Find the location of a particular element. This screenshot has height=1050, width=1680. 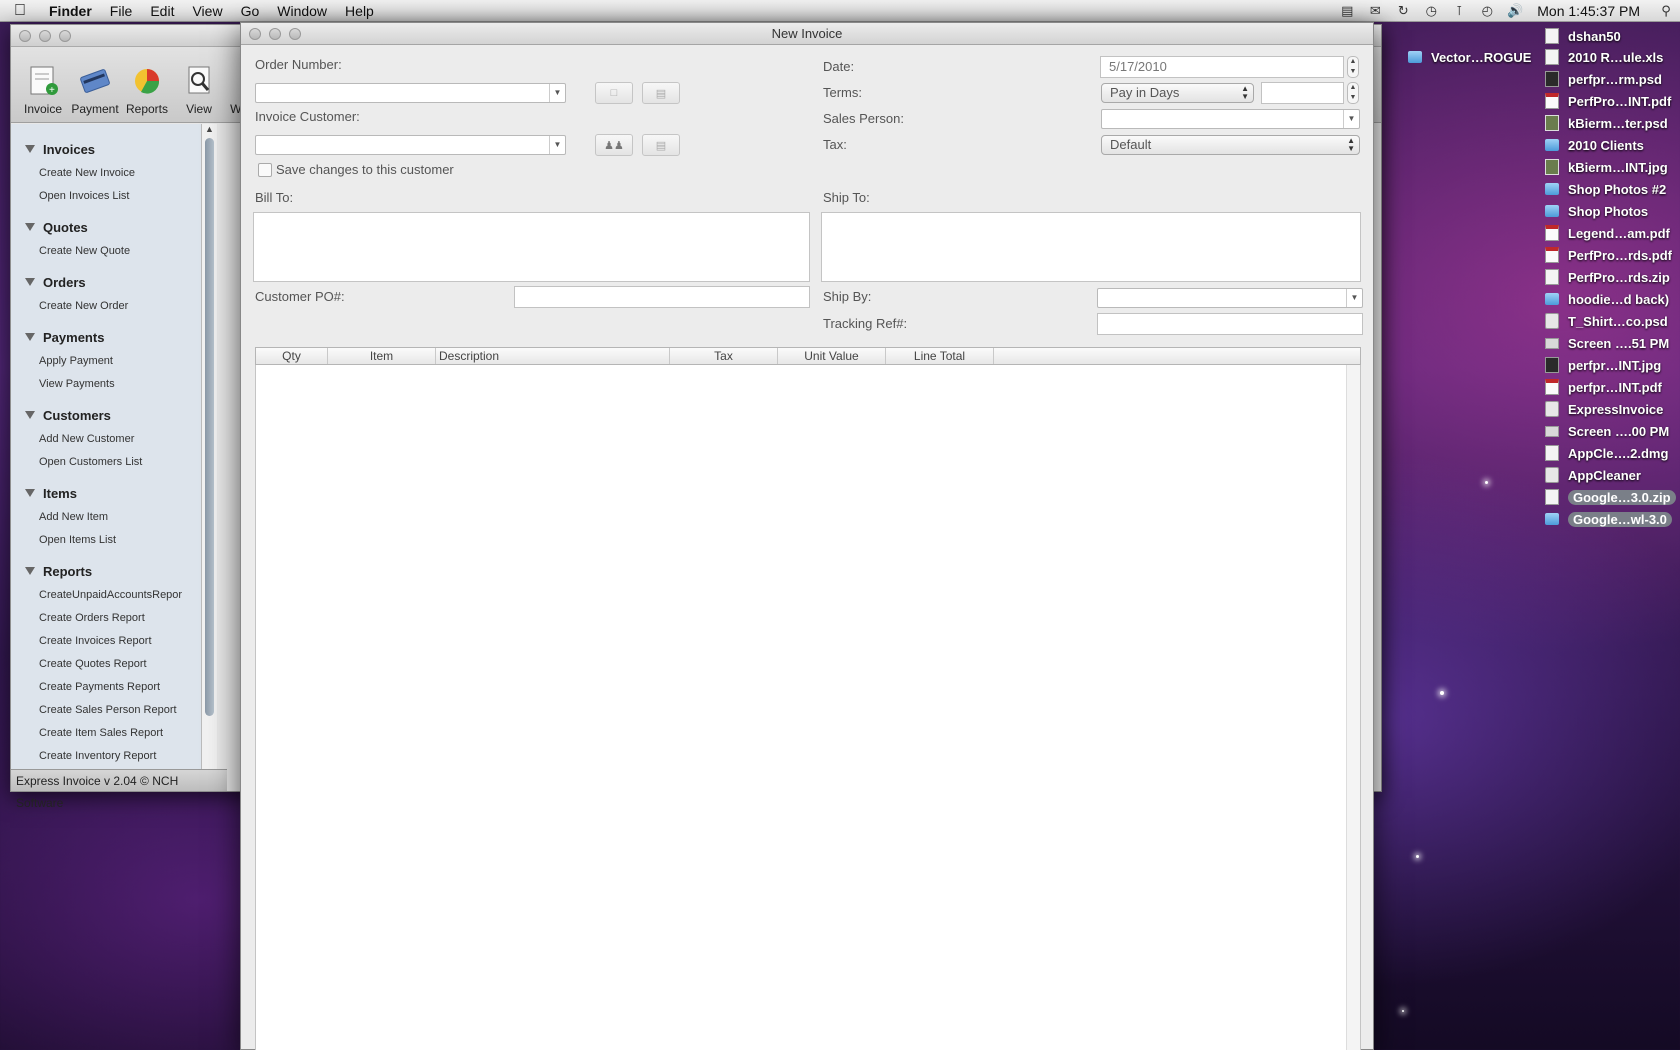

sidebar-link-apply-payment: Apply Payment is located at coordinates (113, 361).